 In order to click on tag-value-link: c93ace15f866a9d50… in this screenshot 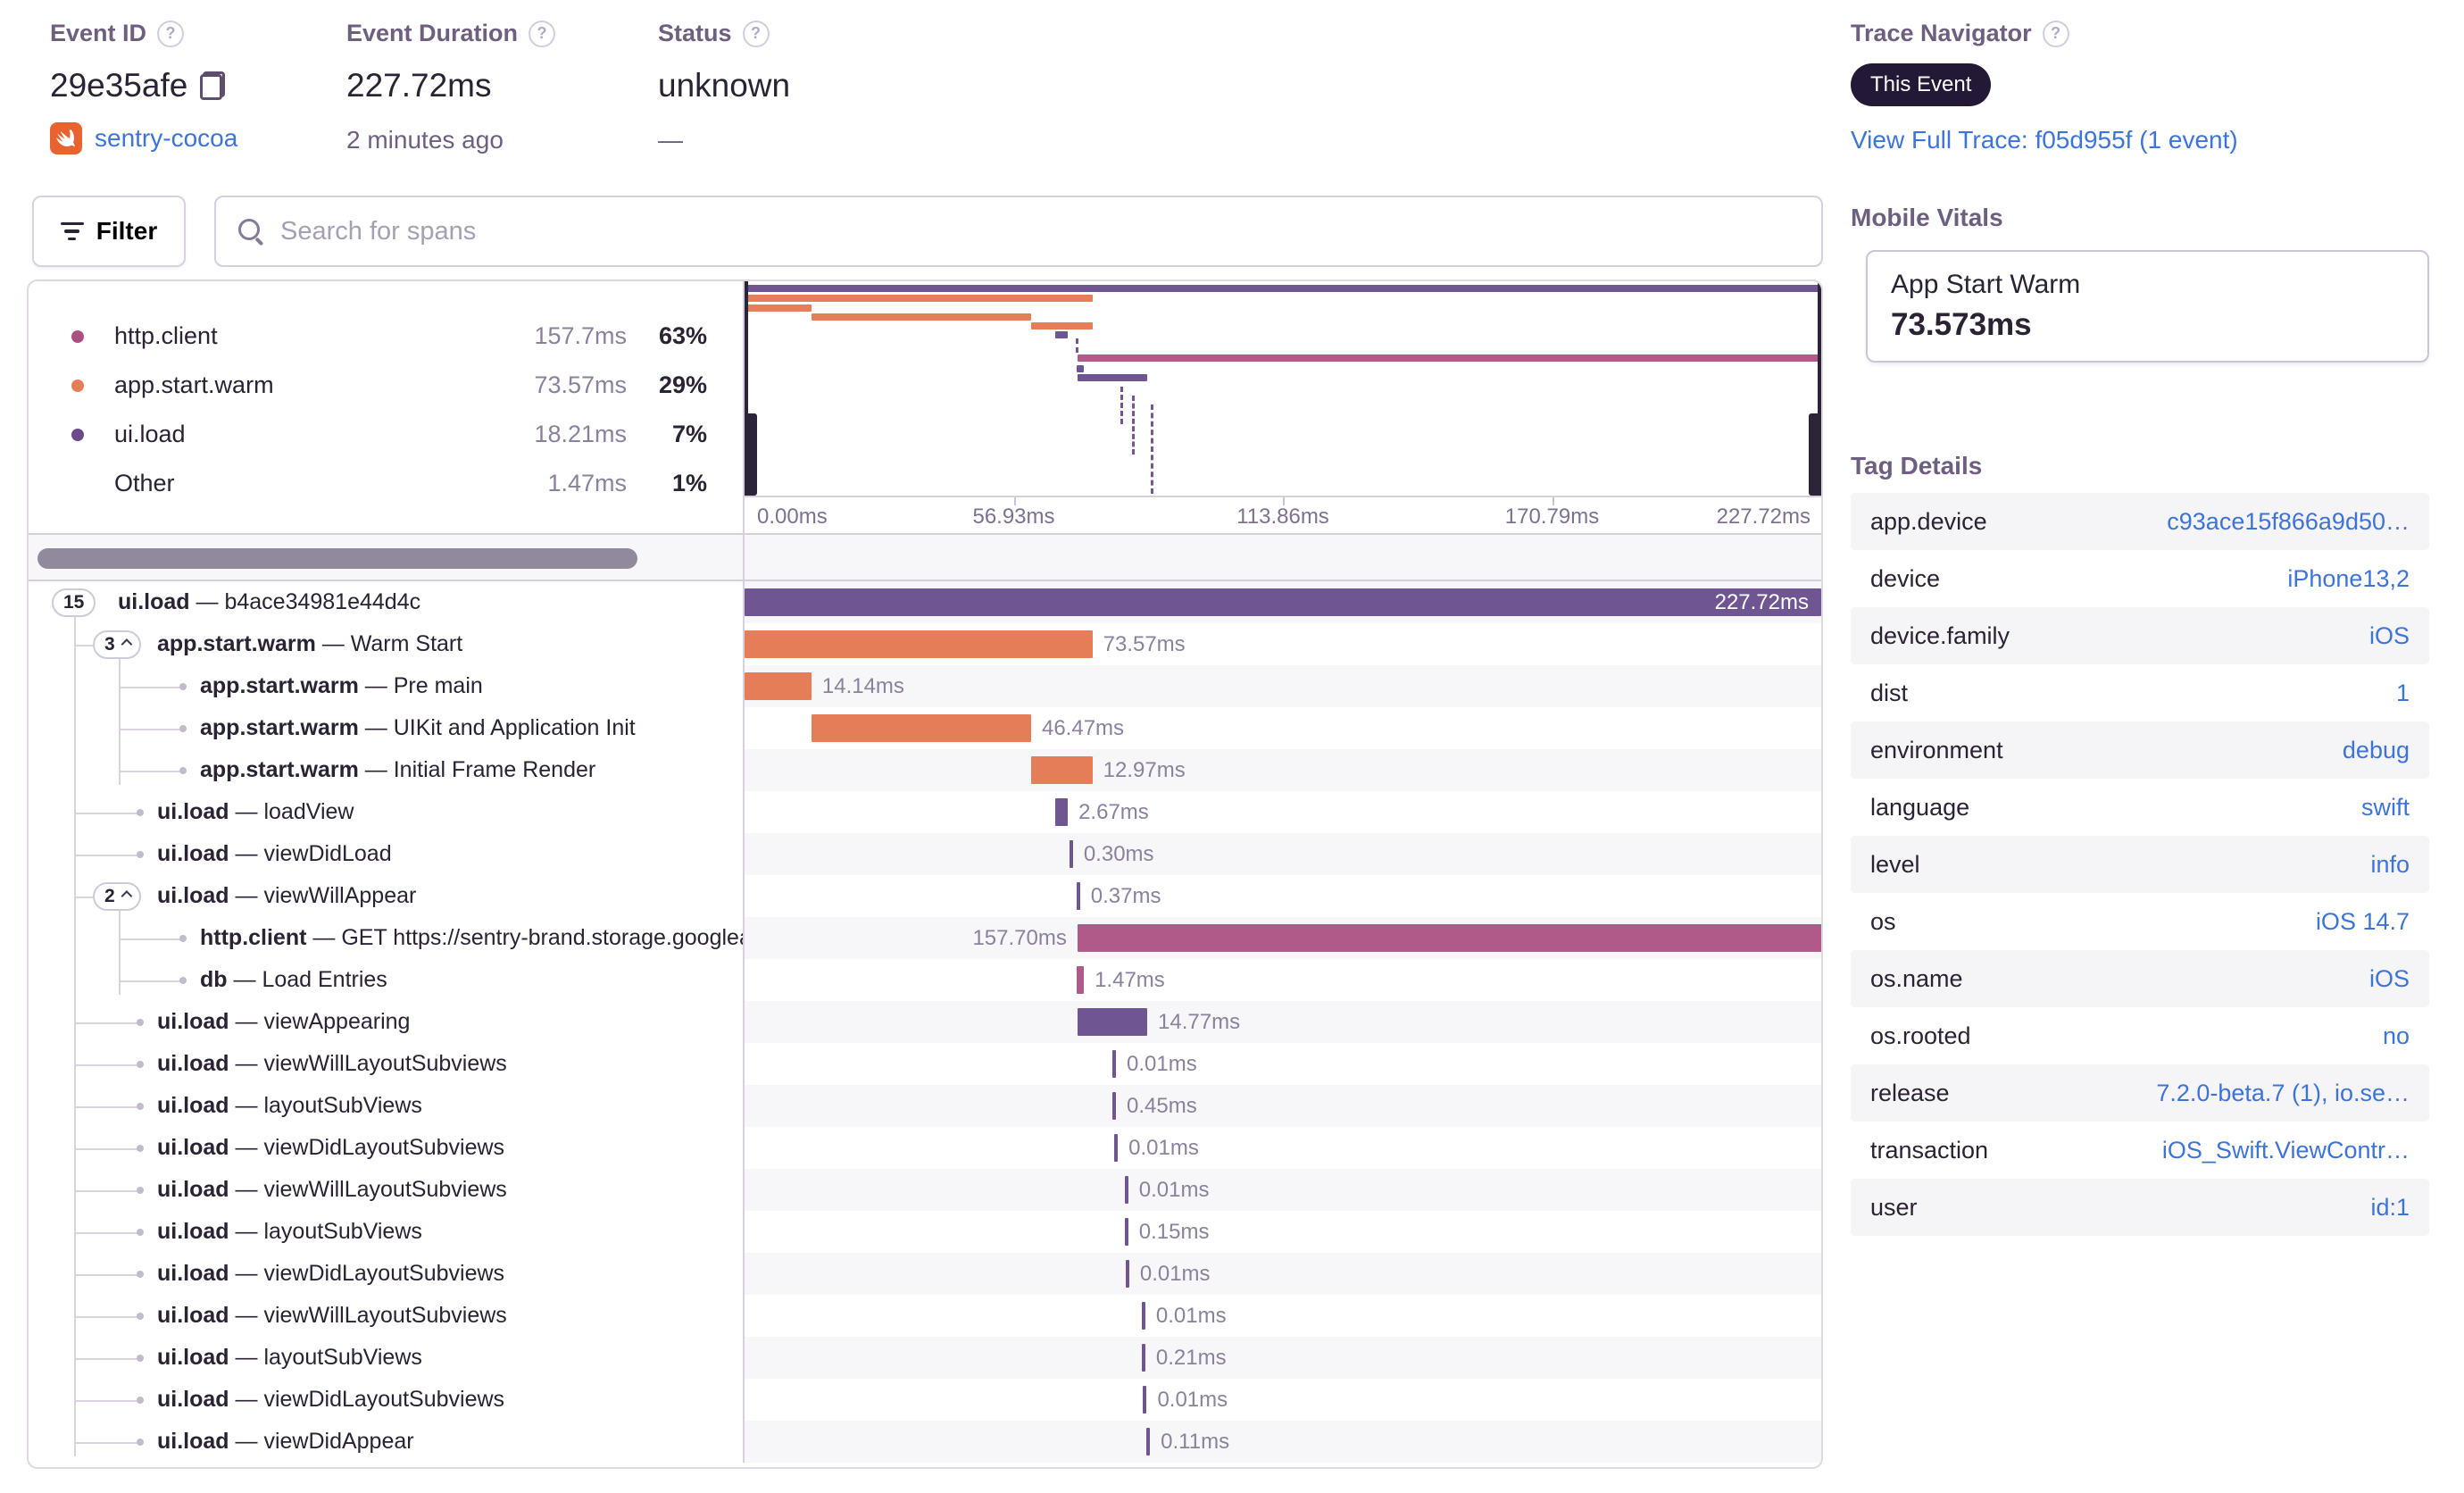, I will do `click(2288, 522)`.